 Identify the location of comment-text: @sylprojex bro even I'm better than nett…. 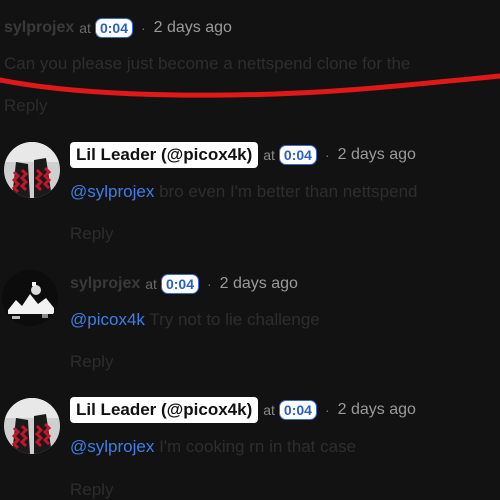
(243, 192).